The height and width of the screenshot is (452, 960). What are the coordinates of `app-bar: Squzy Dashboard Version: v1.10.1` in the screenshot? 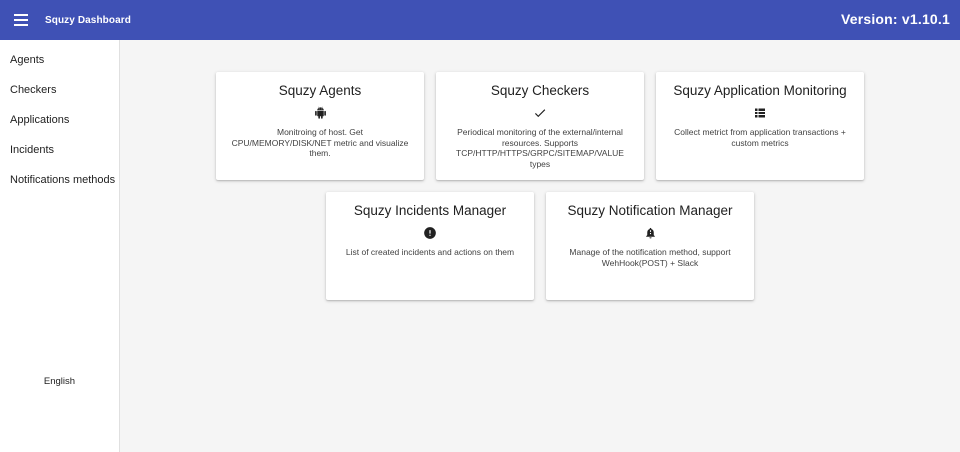 It's located at (480, 20).